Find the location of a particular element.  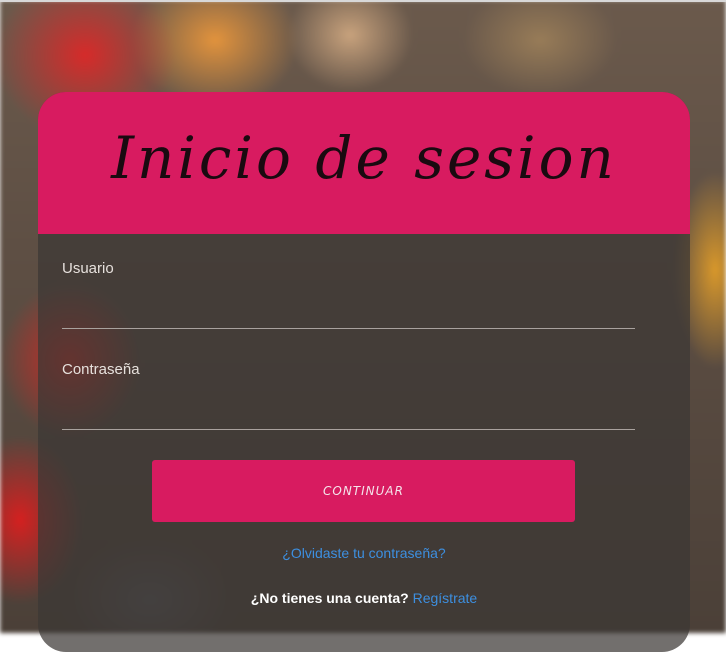

window-top-border is located at coordinates (363, 1).